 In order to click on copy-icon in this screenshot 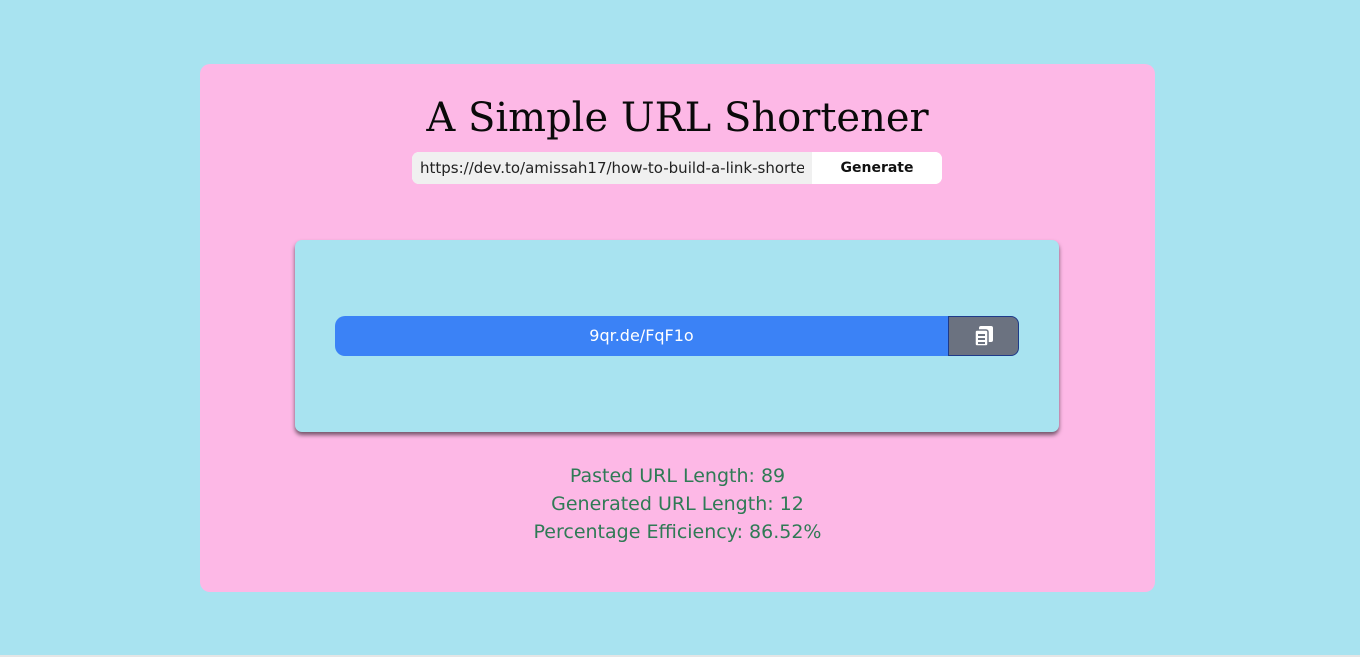, I will do `click(983, 336)`.